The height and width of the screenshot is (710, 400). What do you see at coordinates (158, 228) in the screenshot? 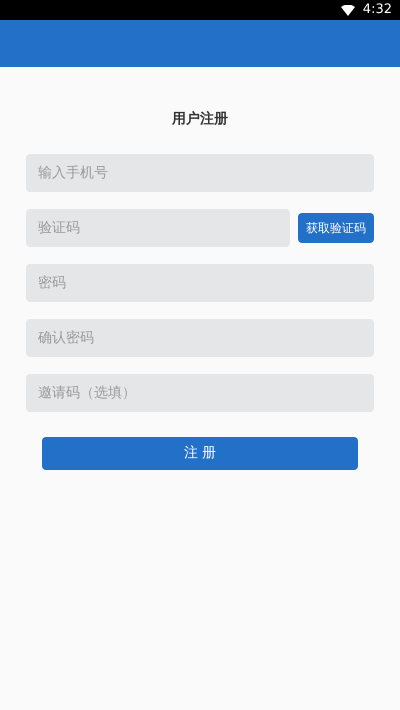
I see `input-field: 验证码` at bounding box center [158, 228].